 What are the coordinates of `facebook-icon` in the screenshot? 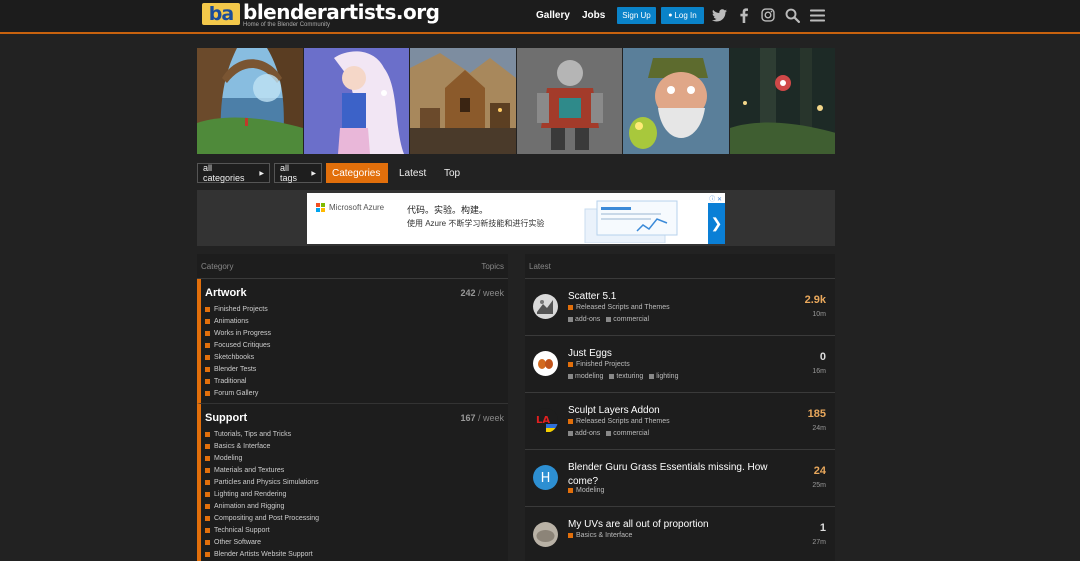 It's located at (744, 15).